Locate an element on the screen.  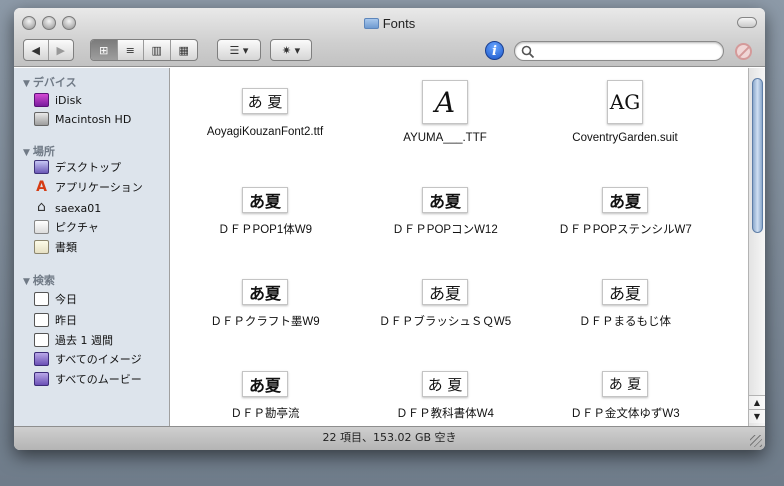
file-item: A AYUMA___.TTF is located at coordinates (445, 112).